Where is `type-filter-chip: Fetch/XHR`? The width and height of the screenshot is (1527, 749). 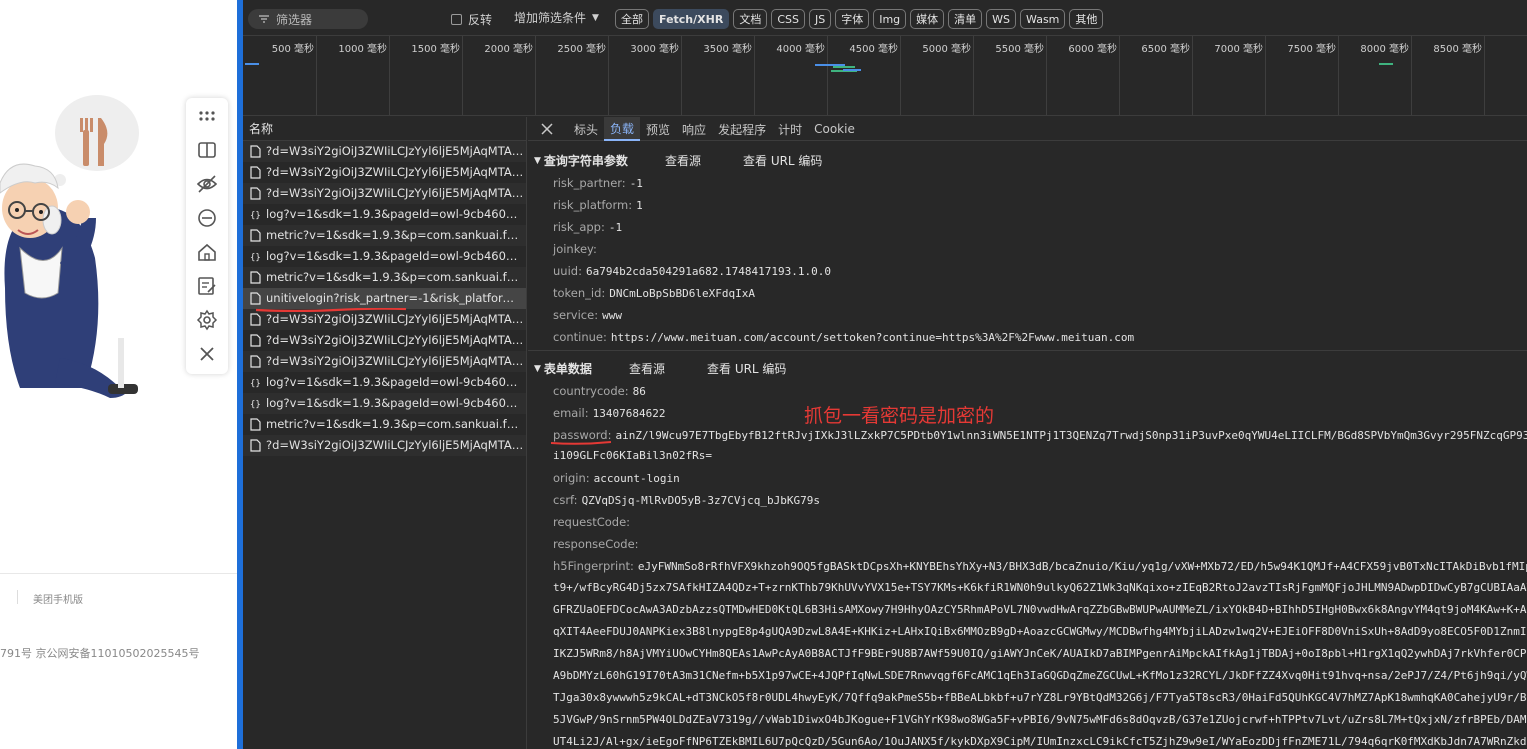 type-filter-chip: Fetch/XHR is located at coordinates (691, 19).